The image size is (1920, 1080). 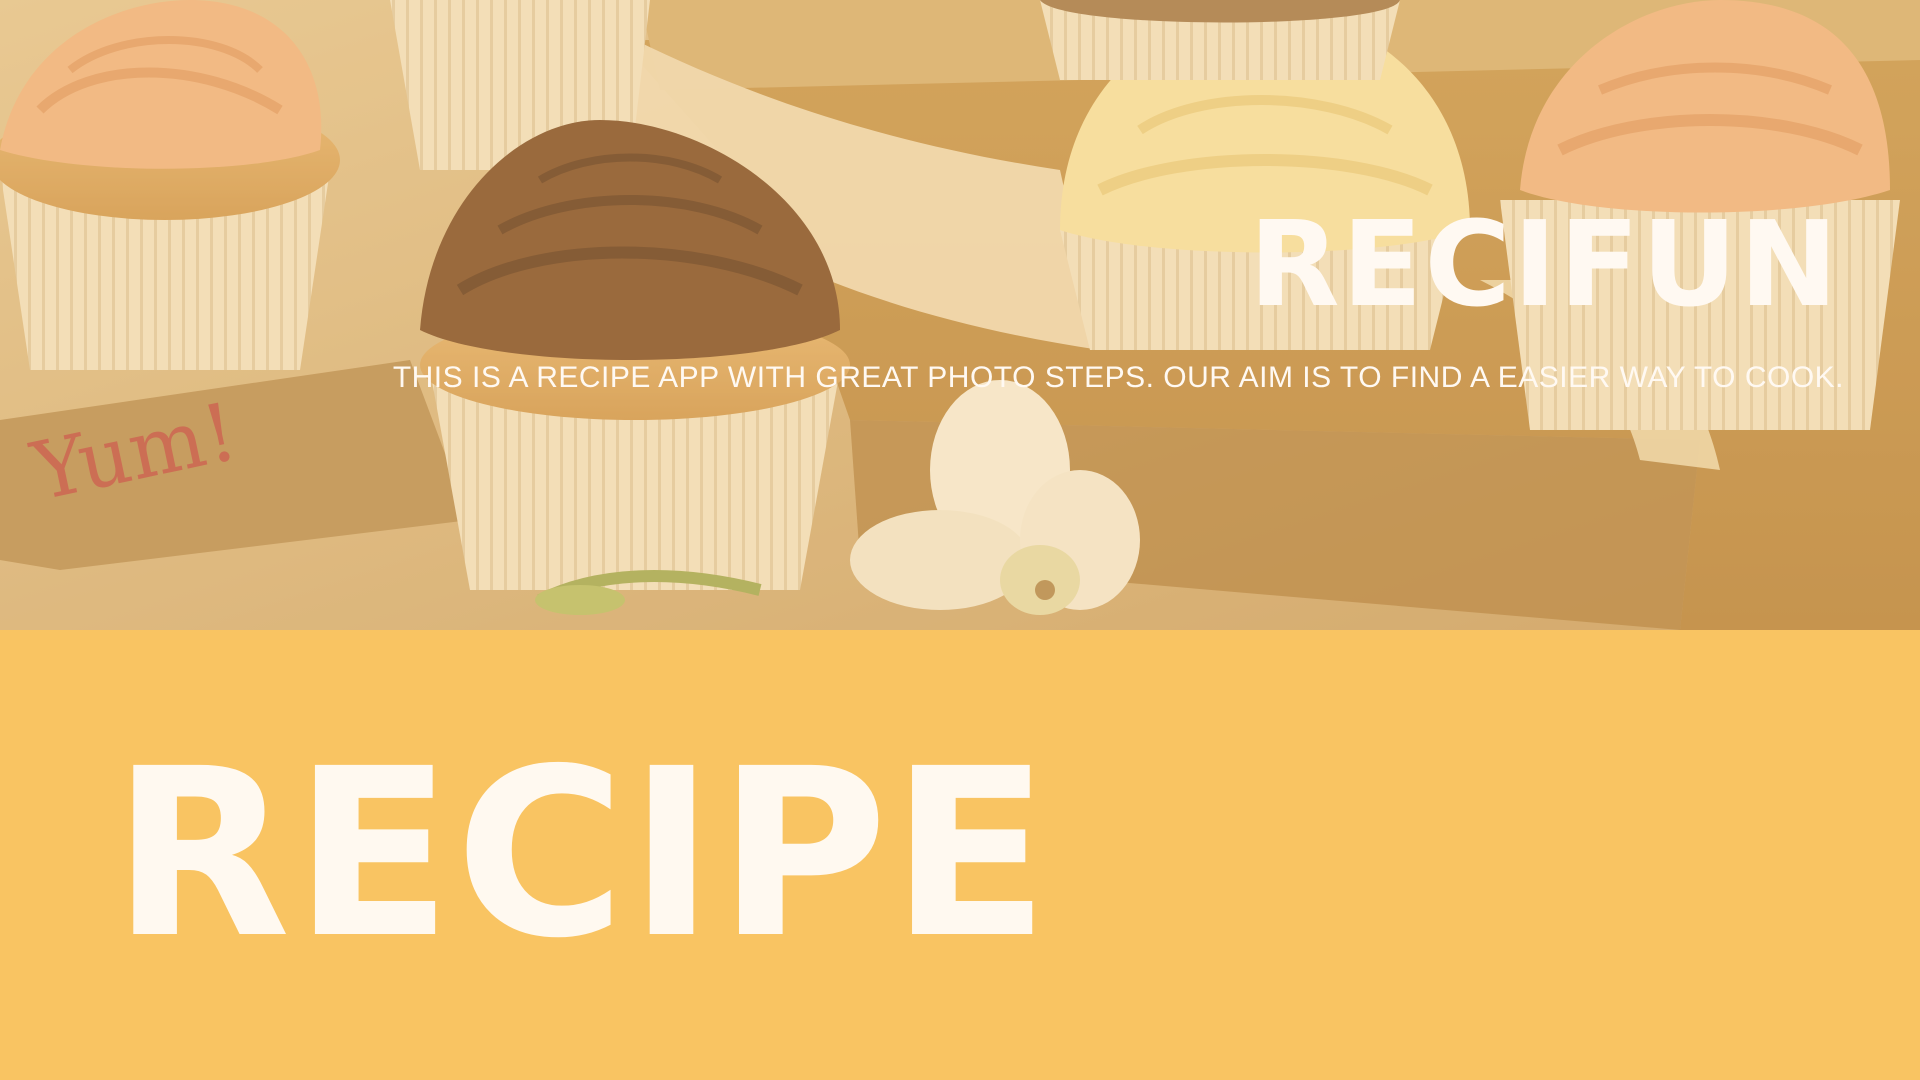 What do you see at coordinates (582, 854) in the screenshot?
I see `section-title: RECIPE` at bounding box center [582, 854].